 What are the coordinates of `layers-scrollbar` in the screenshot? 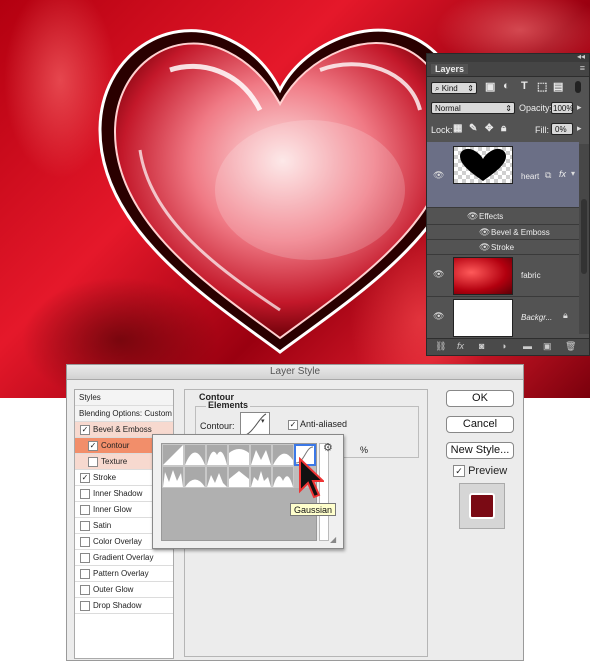 It's located at (584, 239).